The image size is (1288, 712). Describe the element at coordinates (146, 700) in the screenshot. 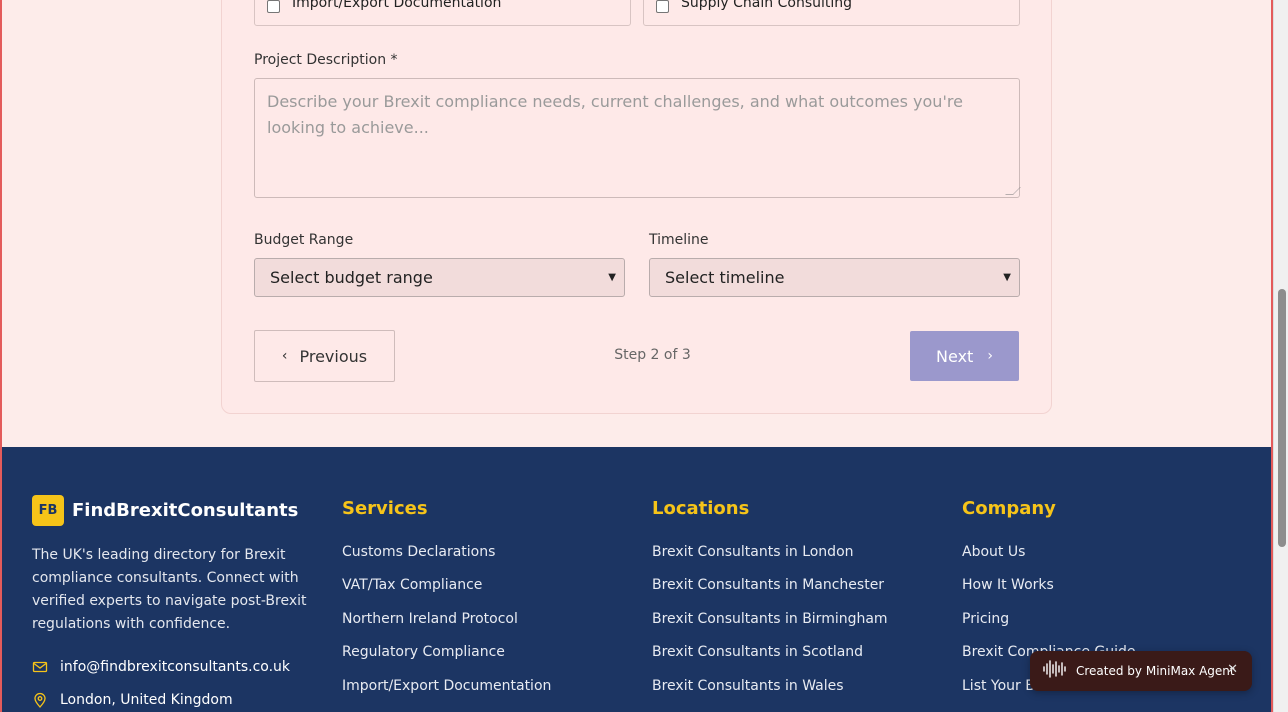

I see `contact-location-text: London, United Kingdom` at that location.